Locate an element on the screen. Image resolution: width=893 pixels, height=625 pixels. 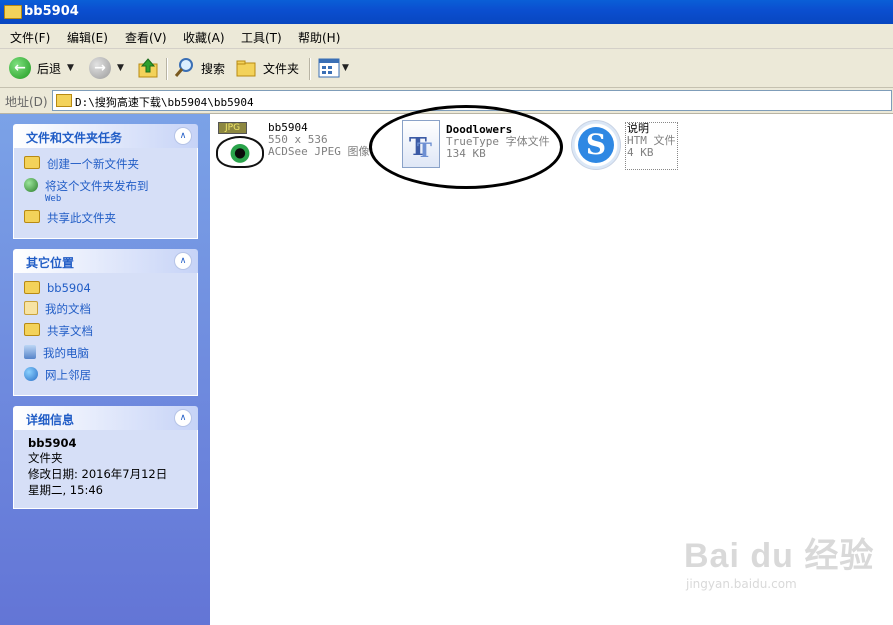
back-label: 后退 is located at coordinates (49, 68).